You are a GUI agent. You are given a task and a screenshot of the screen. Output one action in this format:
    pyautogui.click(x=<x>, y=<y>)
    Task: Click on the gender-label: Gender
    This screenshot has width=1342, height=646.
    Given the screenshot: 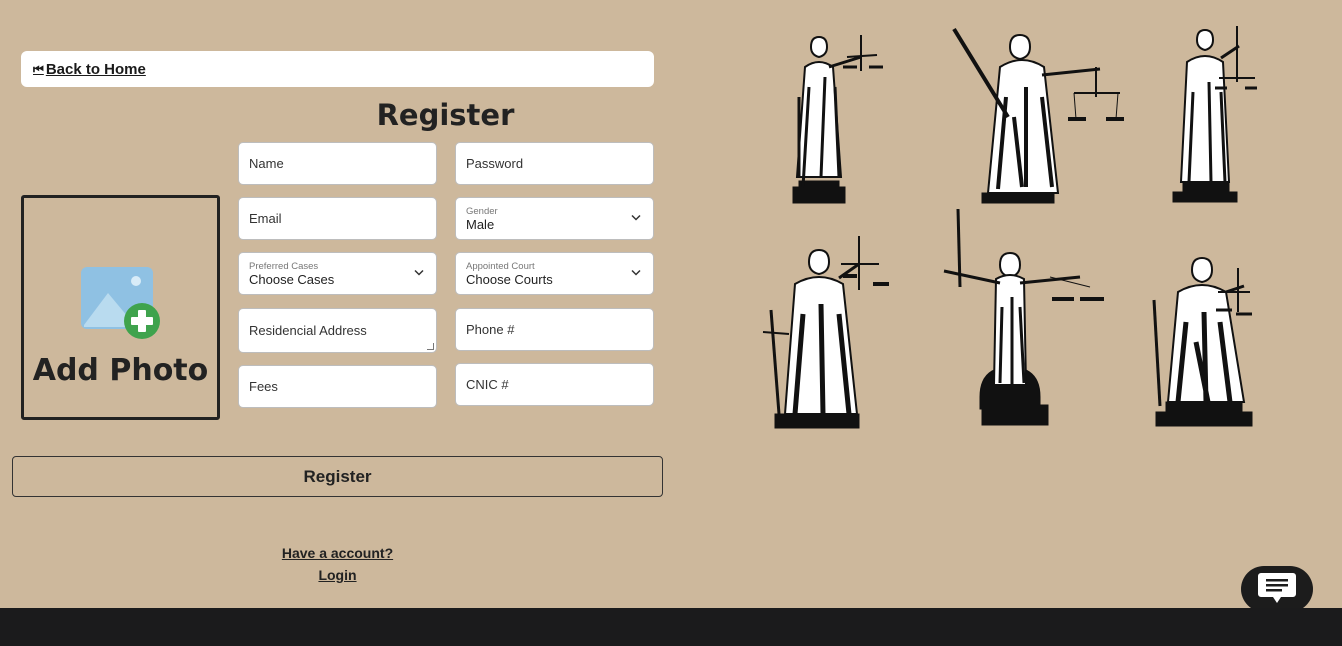 What is the action you would take?
    pyautogui.click(x=482, y=211)
    